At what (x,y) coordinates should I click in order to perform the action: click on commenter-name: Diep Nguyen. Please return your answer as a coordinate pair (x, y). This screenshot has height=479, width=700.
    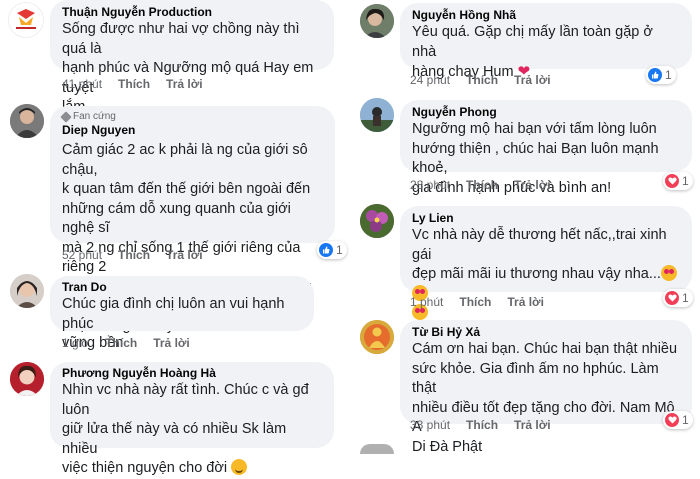
    Looking at the image, I should click on (192, 130).